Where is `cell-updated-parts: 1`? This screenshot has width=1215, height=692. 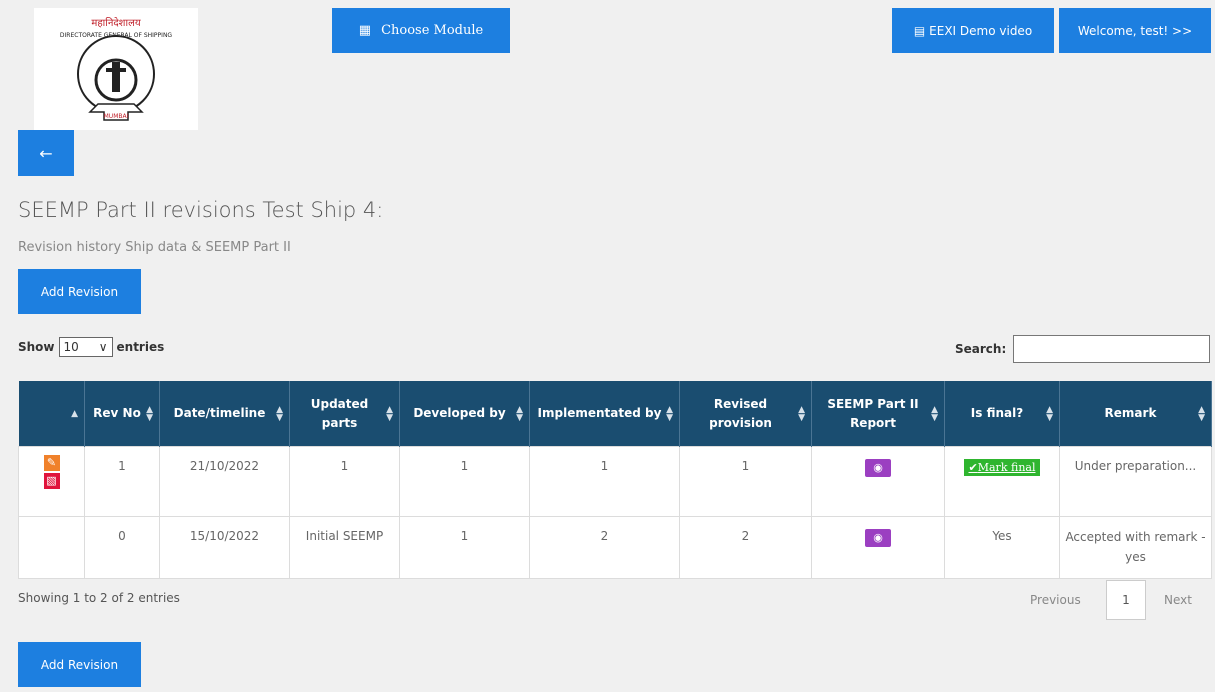
cell-updated-parts: 1 is located at coordinates (344, 481).